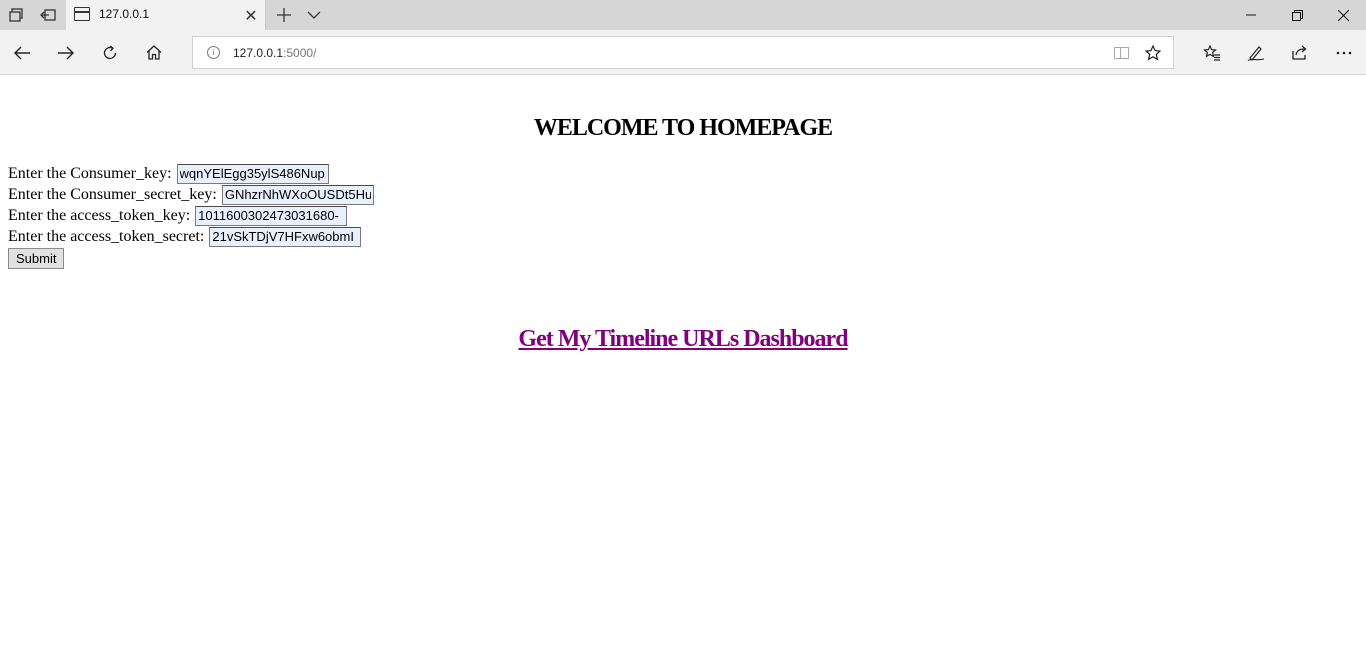  What do you see at coordinates (1121, 52) in the screenshot?
I see `reading-view-icon` at bounding box center [1121, 52].